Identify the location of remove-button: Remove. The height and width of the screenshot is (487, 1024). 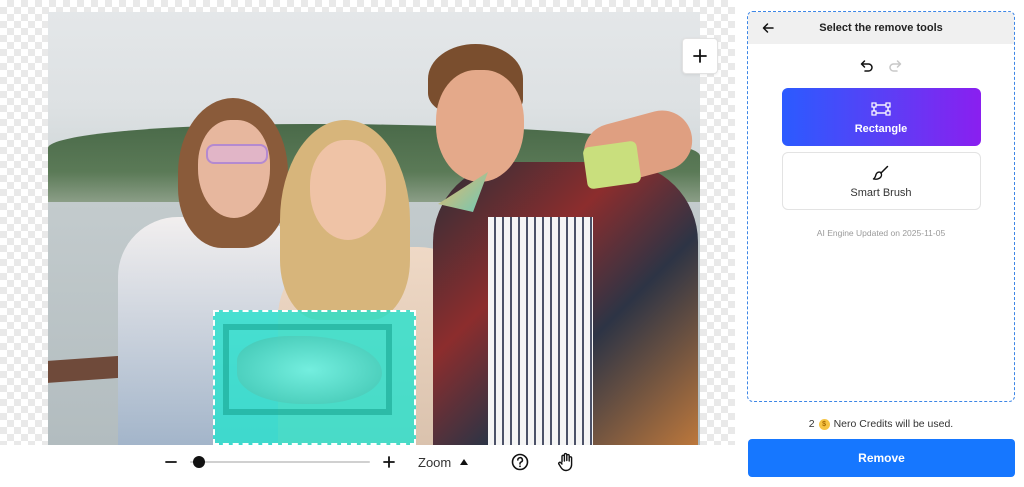
(881, 458).